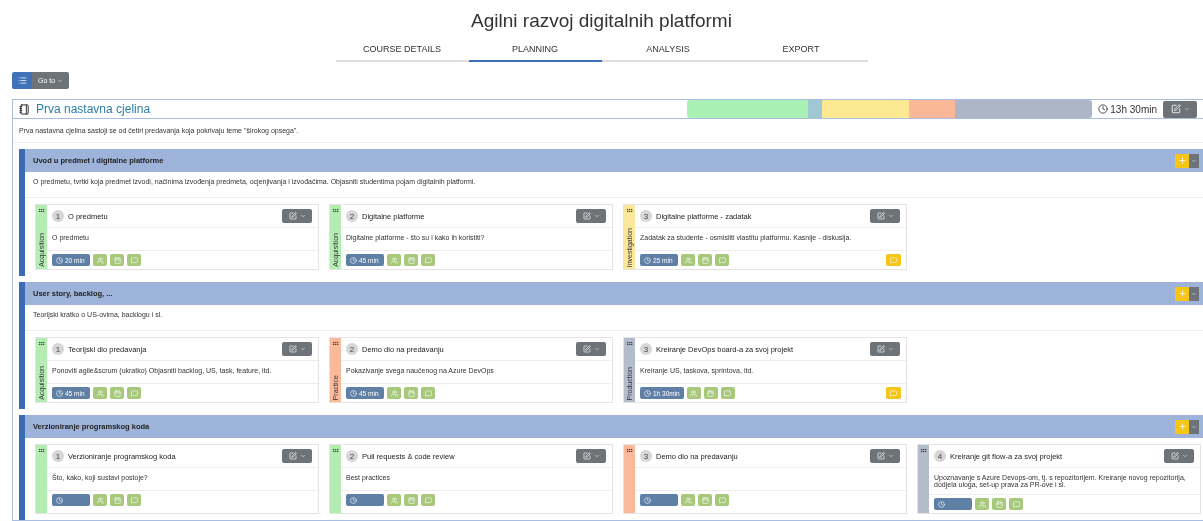 Image resolution: width=1203 pixels, height=521 pixels. Describe the element at coordinates (535, 51) in the screenshot. I see `tab: PLANNING` at that location.